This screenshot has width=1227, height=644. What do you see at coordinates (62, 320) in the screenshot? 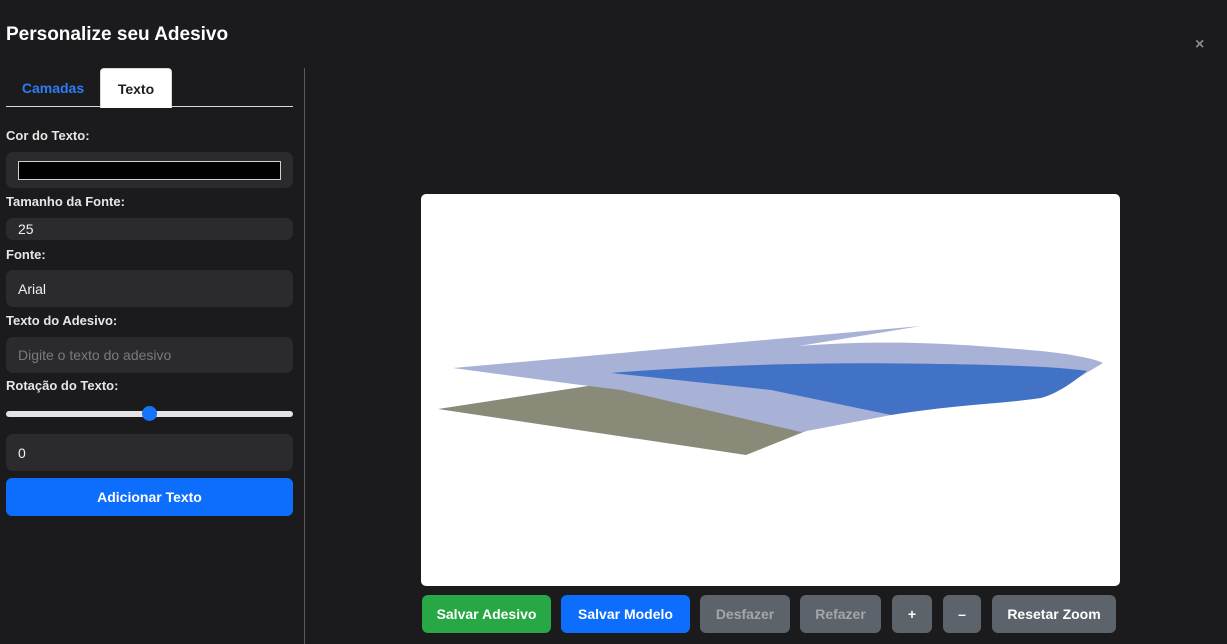
I see `sticker-text-label: Texto do Adesivo:` at bounding box center [62, 320].